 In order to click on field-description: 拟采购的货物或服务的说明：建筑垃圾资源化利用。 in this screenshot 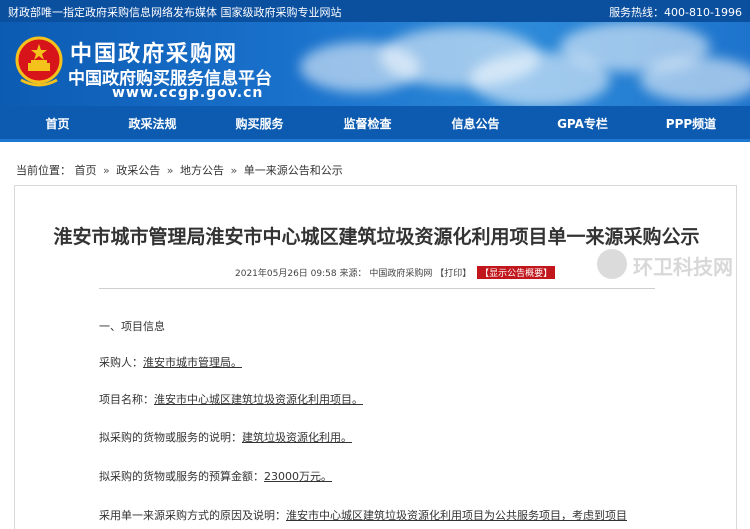, I will do `click(225, 437)`.